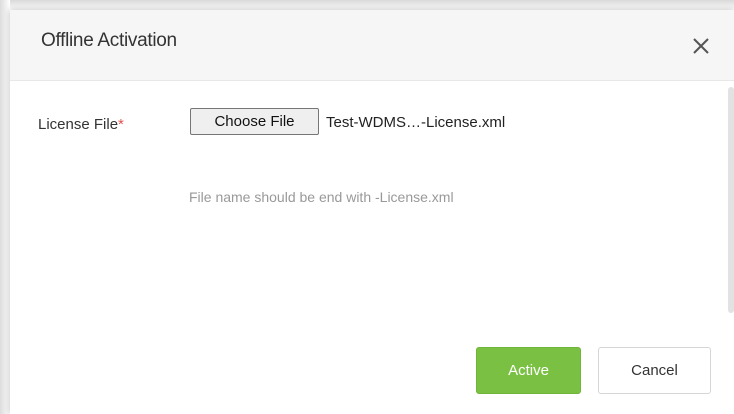 The image size is (734, 414). What do you see at coordinates (416, 122) in the screenshot?
I see `selected-file-name: Test-WDMS…-License.xml` at bounding box center [416, 122].